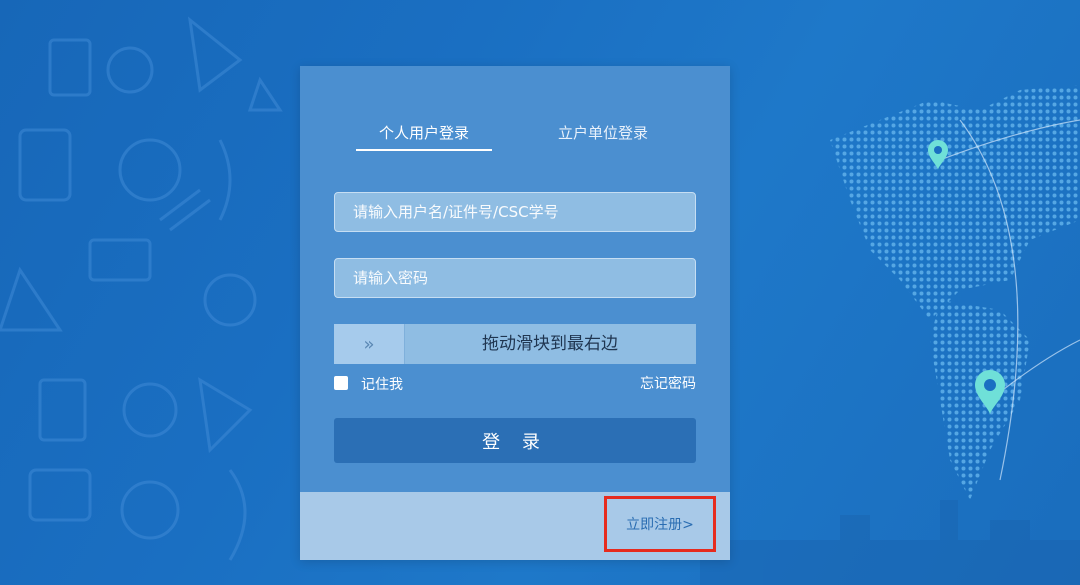  I want to click on register-link: 立即注册>, so click(660, 524).